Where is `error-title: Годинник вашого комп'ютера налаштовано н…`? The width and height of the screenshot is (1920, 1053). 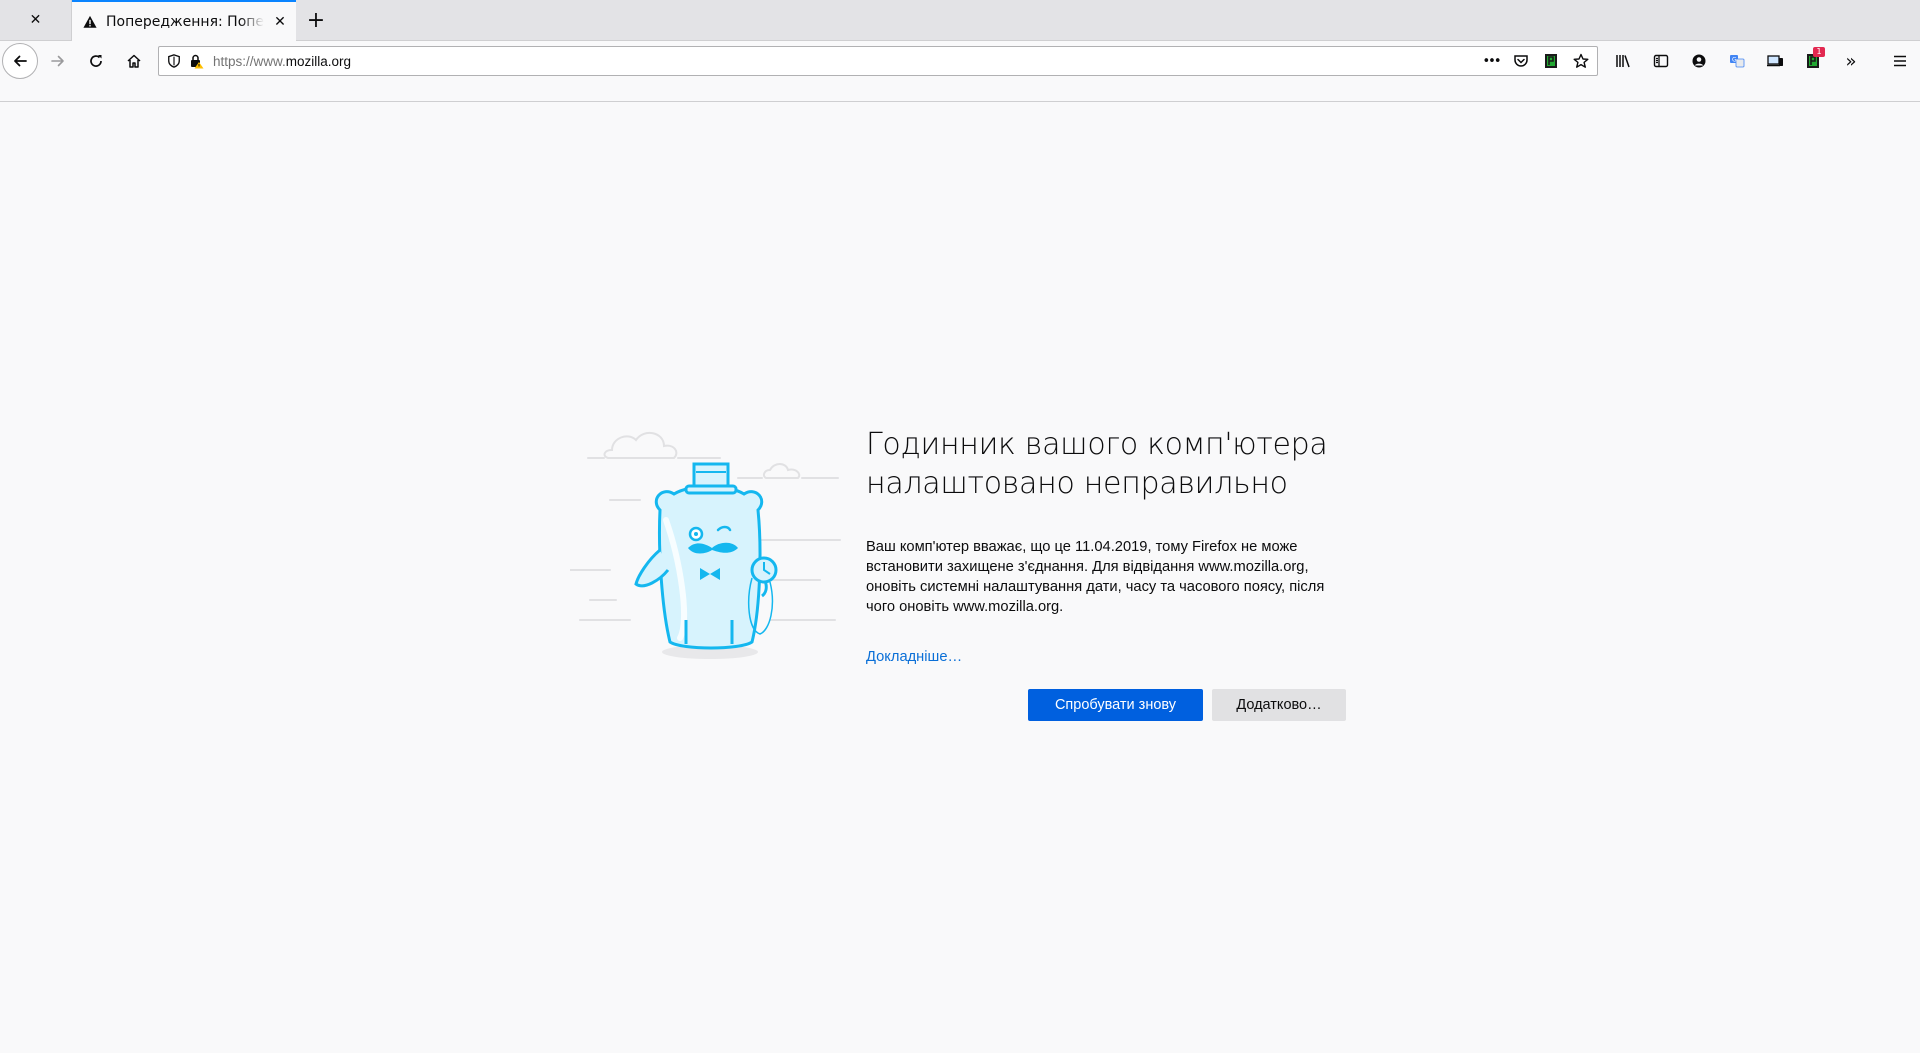 error-title: Годинник вашого комп'ютера налаштовано н… is located at coordinates (1097, 464).